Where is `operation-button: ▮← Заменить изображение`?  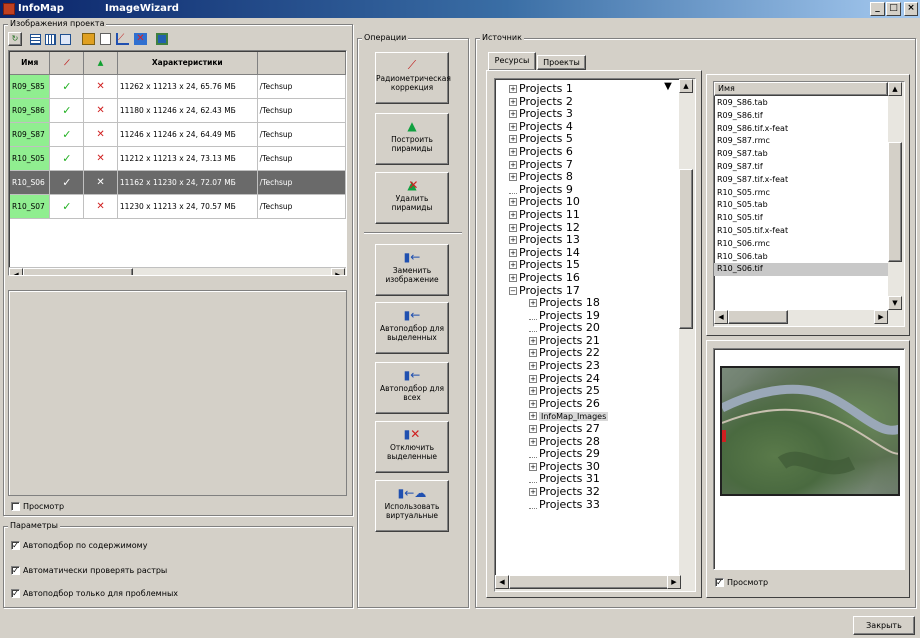
operation-button: ▮← Заменить изображение is located at coordinates (412, 270).